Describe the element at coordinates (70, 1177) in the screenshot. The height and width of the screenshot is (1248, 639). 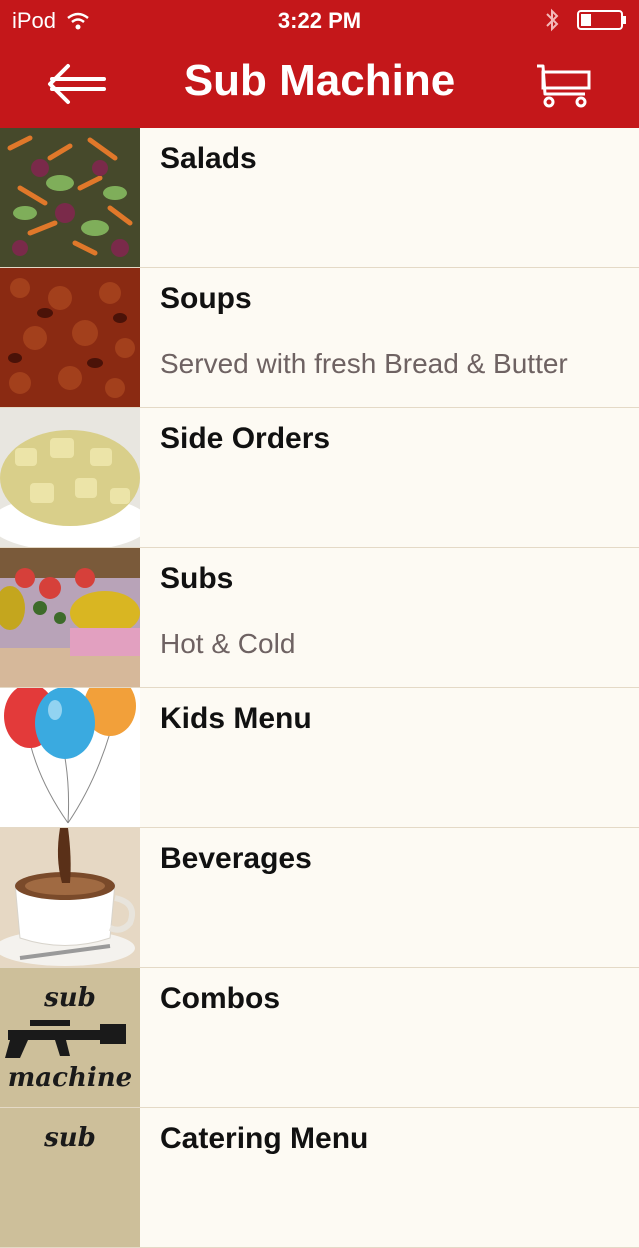
I see `sub-machine-logo-image: sub` at that location.